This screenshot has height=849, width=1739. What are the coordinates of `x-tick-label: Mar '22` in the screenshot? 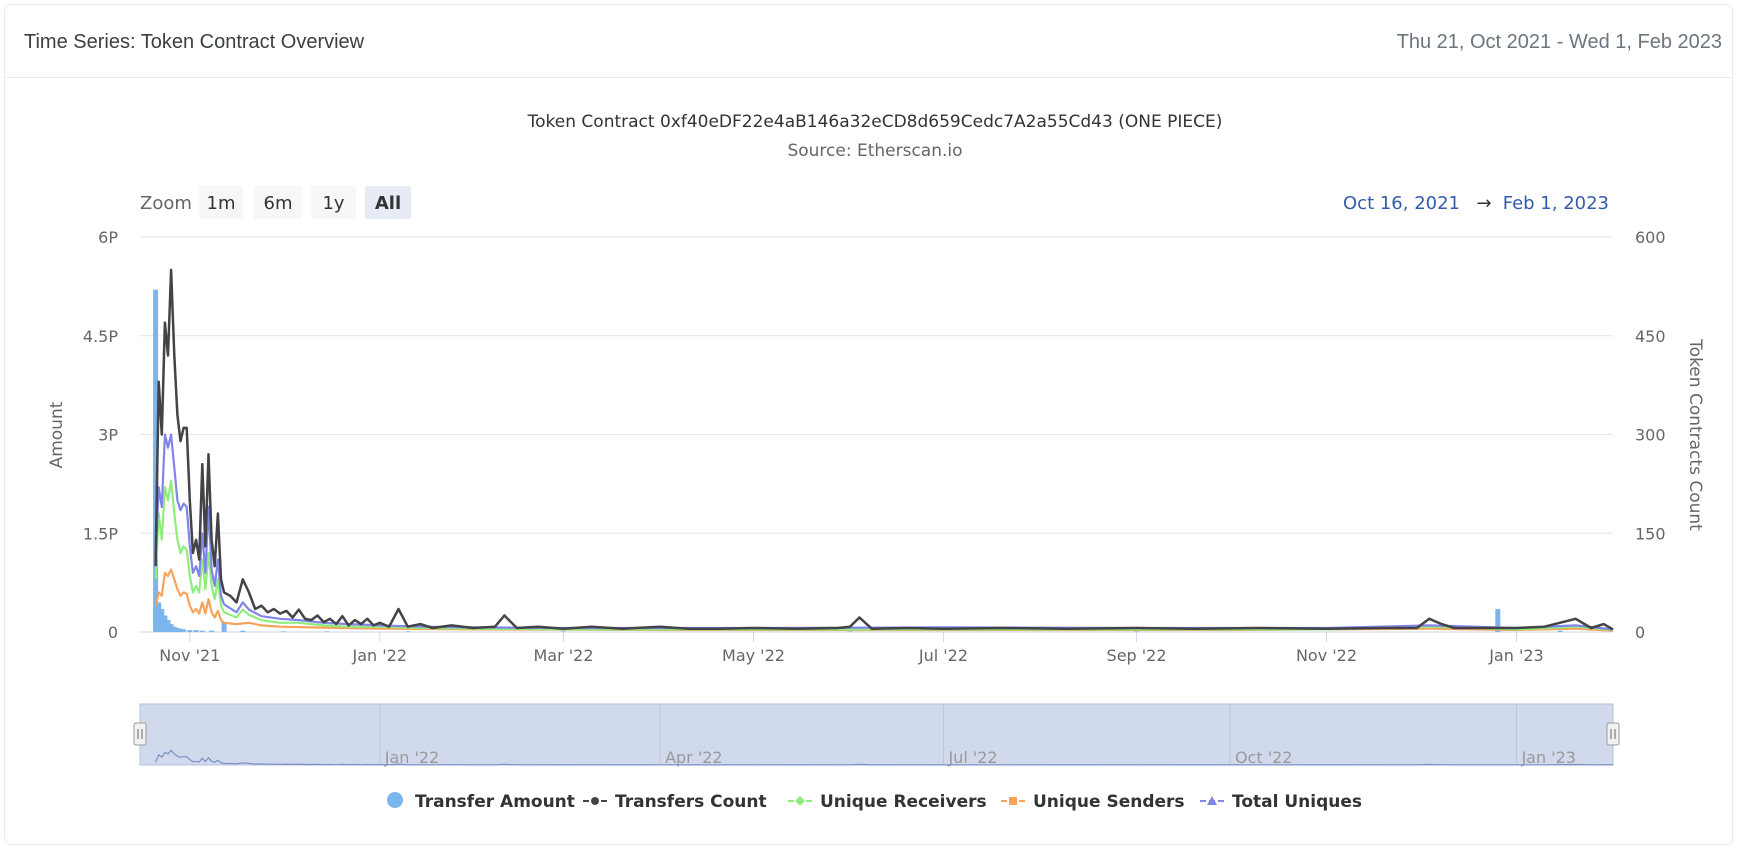 It's located at (564, 655).